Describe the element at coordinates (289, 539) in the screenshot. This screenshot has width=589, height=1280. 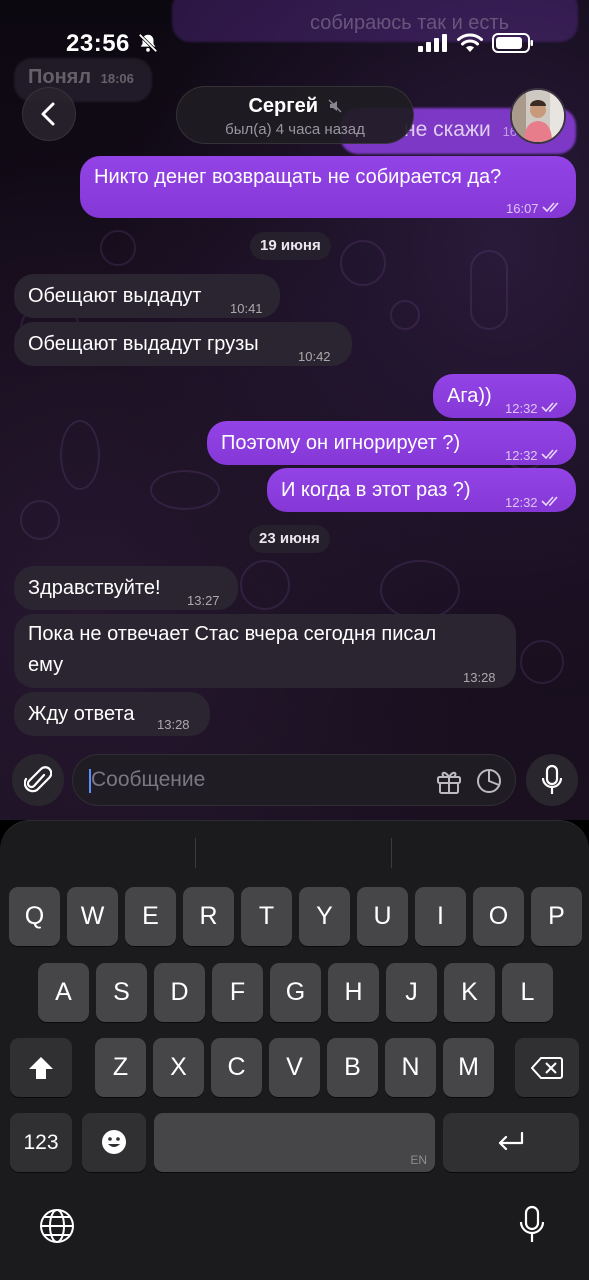
I see `date-separator: 23 июня` at that location.